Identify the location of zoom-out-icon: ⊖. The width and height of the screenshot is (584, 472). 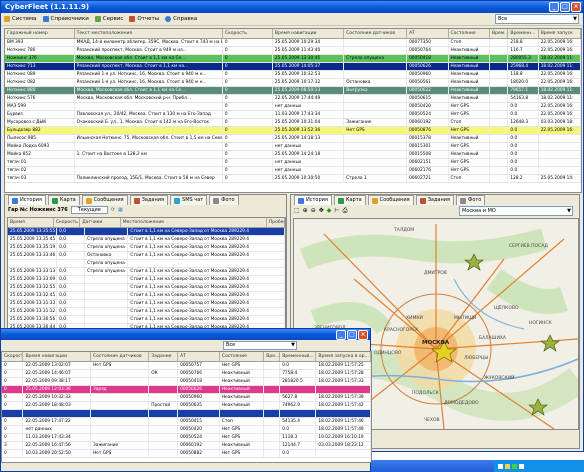
(313, 210).